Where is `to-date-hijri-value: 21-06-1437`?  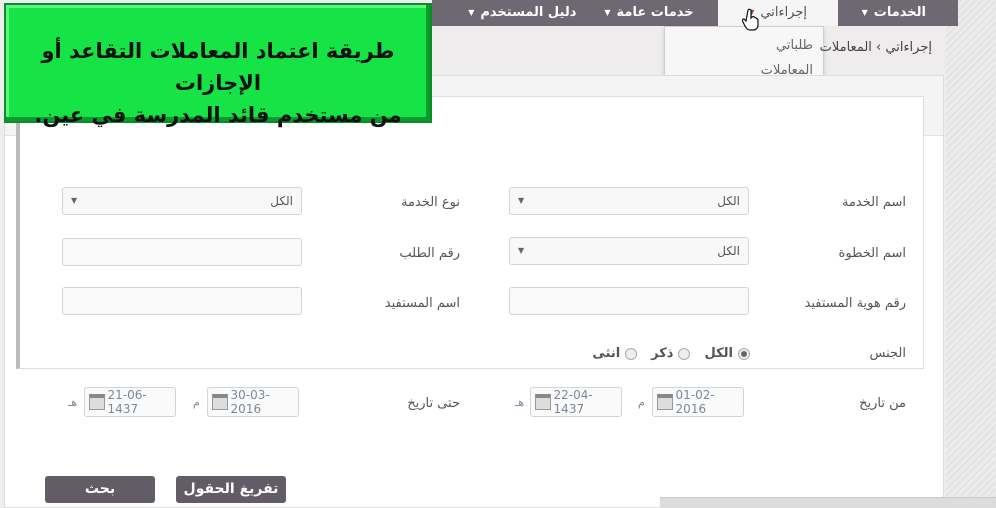 to-date-hijri-value: 21-06-1437 is located at coordinates (127, 402).